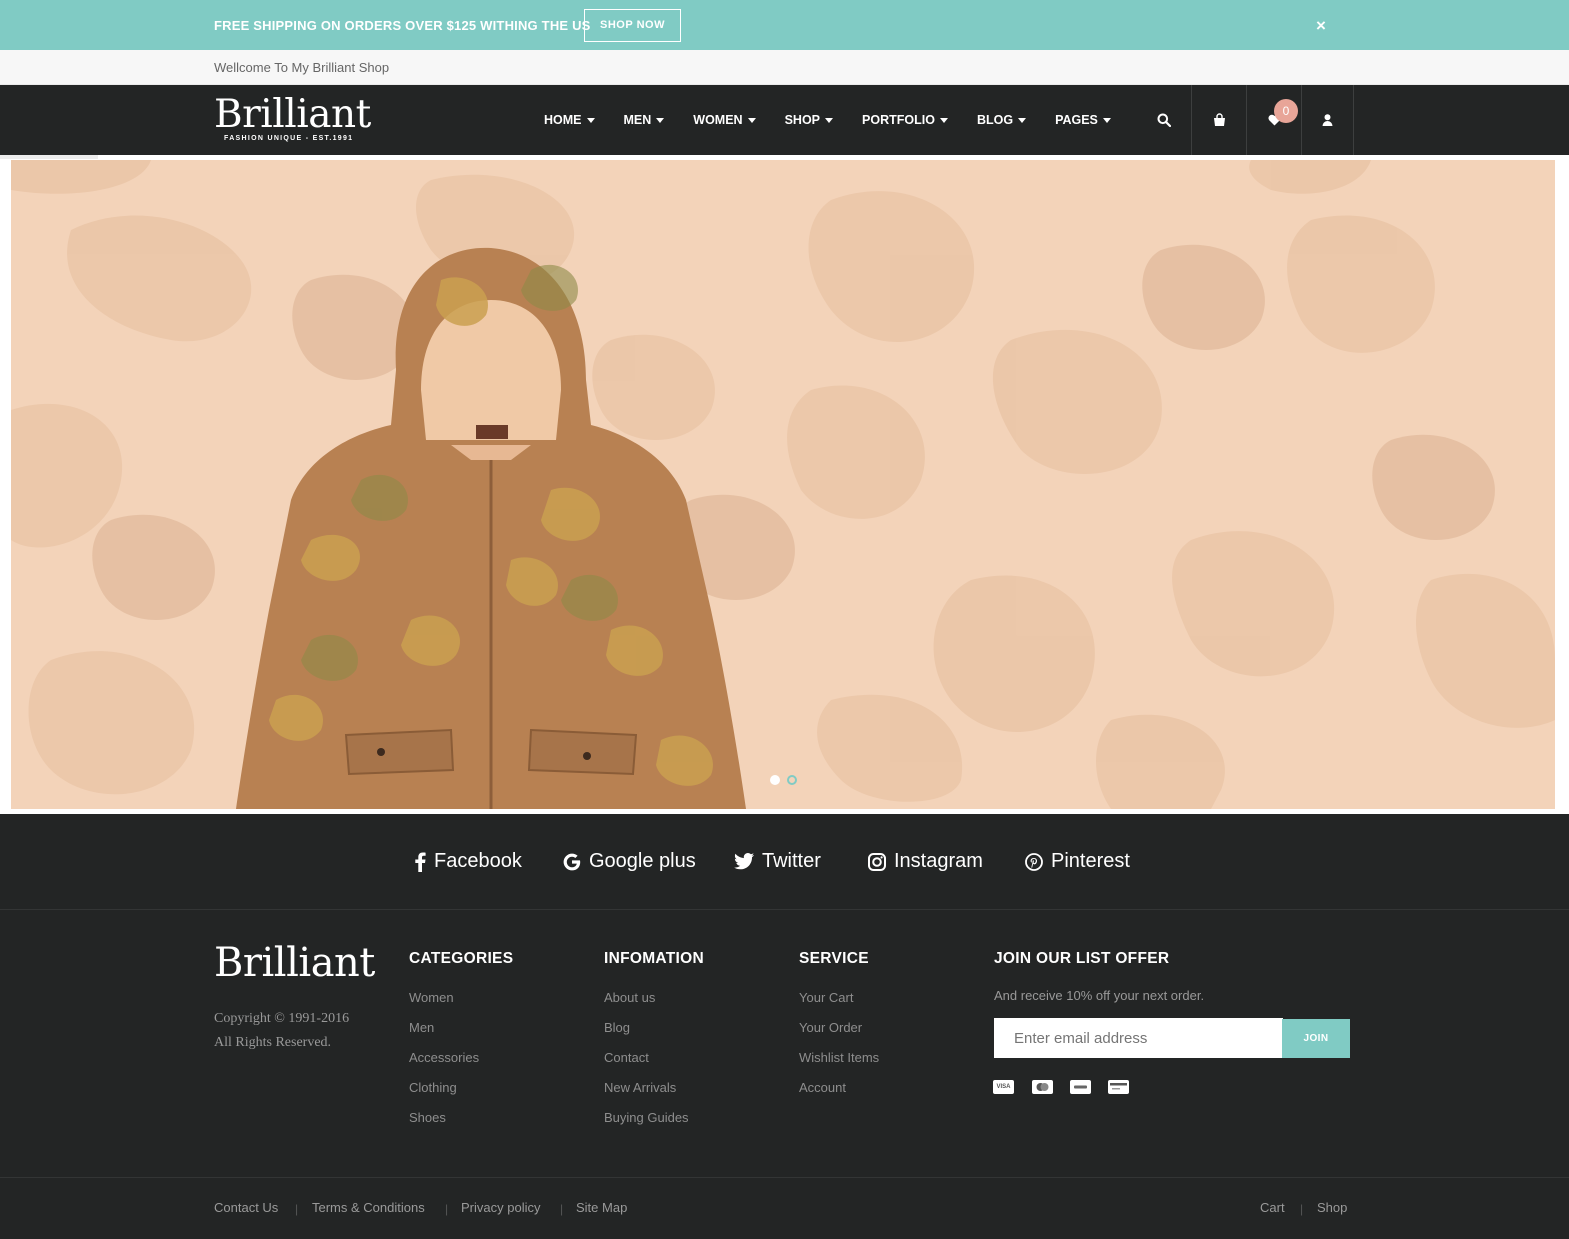 The height and width of the screenshot is (1239, 1569). I want to click on loading-progress-line, so click(49, 157).